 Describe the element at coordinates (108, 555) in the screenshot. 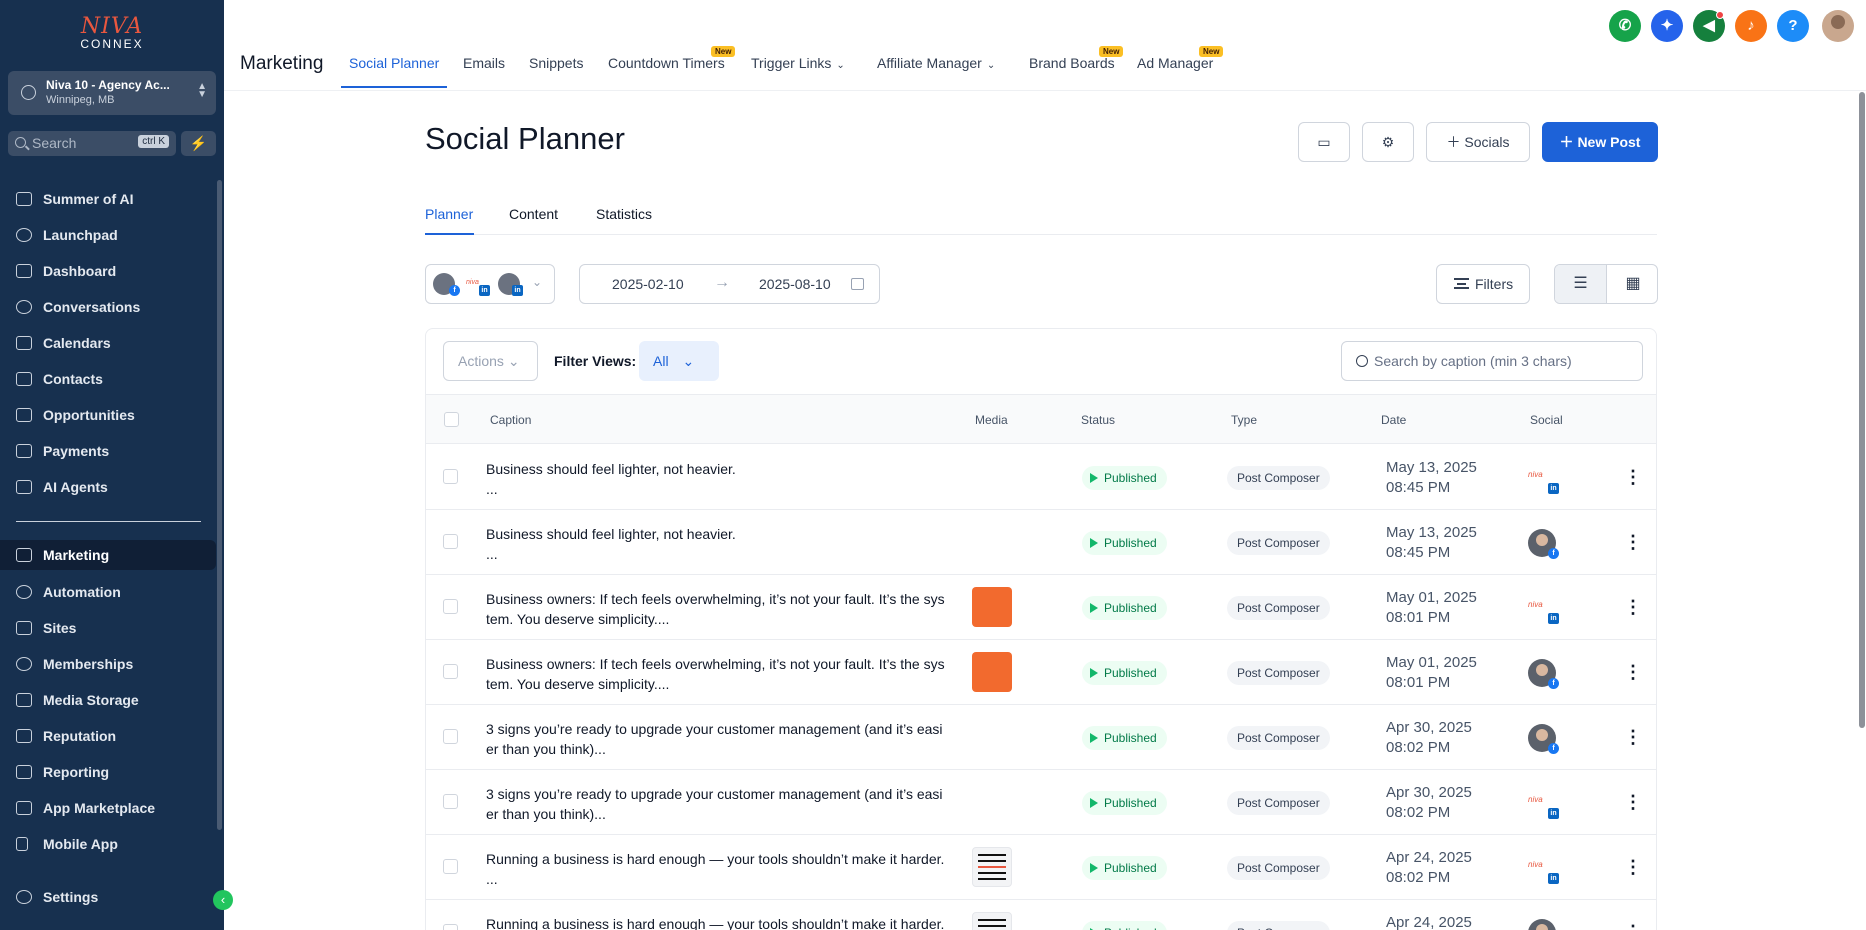

I see `sidebar-item-marketing: Marketing` at that location.